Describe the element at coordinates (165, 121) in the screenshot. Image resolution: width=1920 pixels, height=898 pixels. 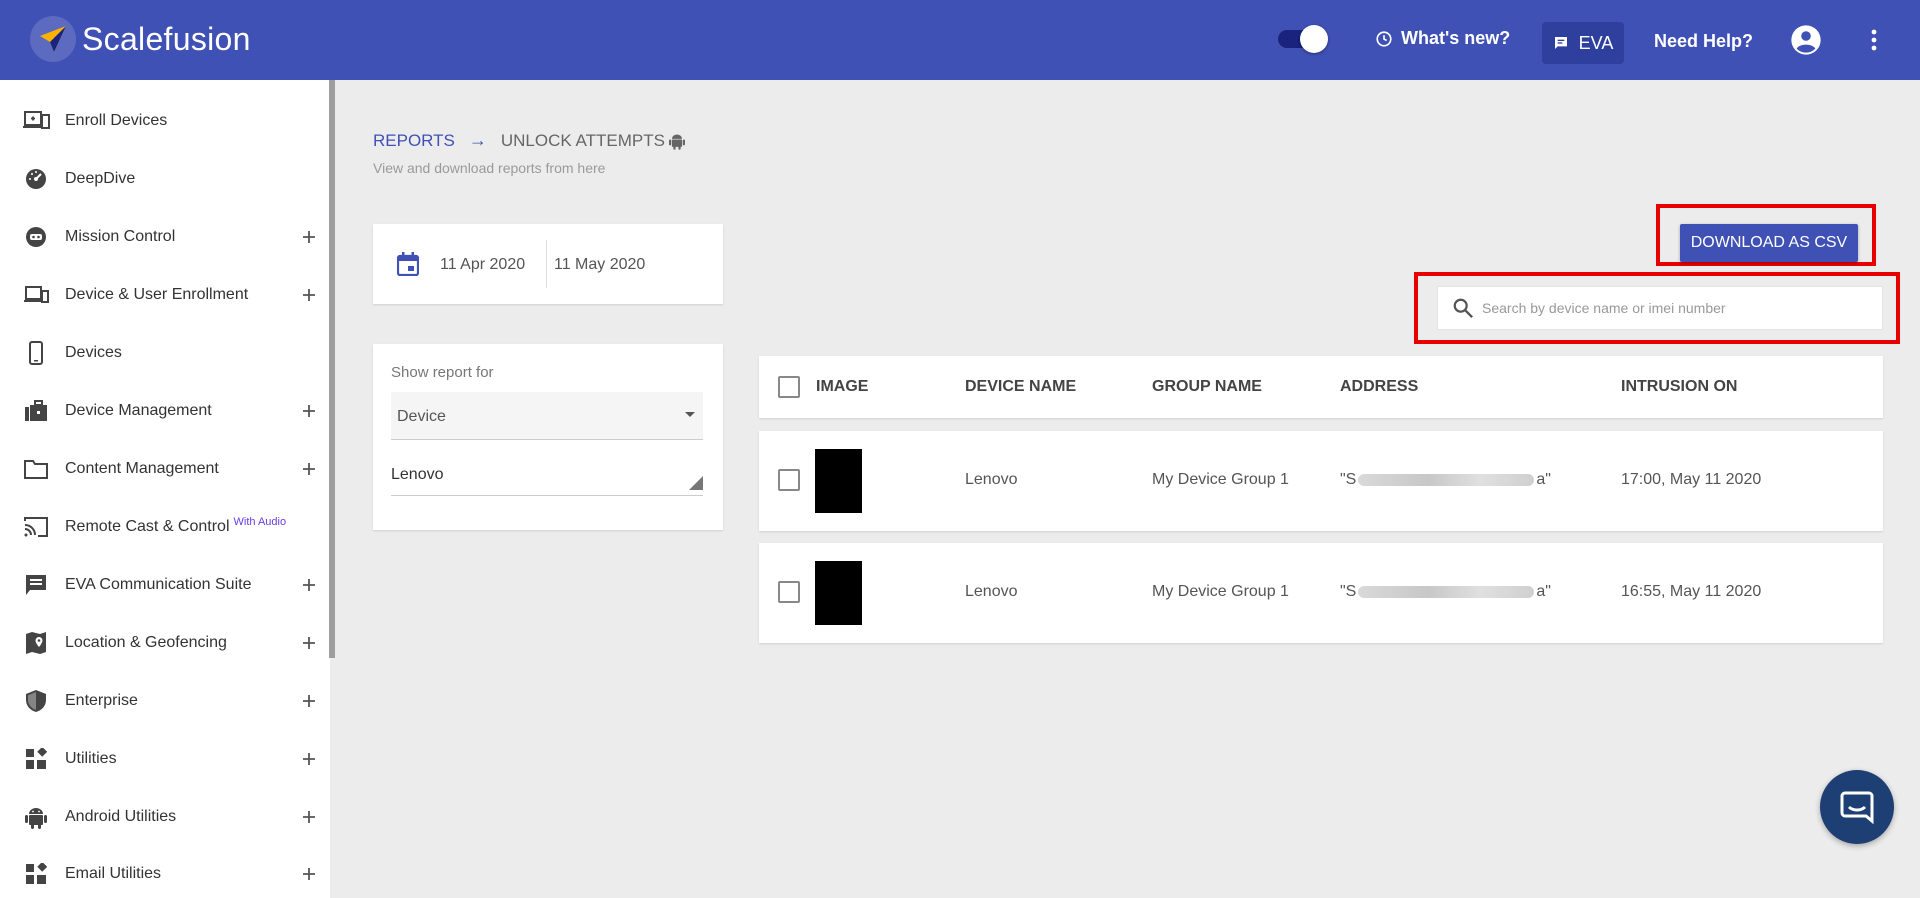
I see `sidebar-item-enroll-devices: Enroll Devices` at that location.